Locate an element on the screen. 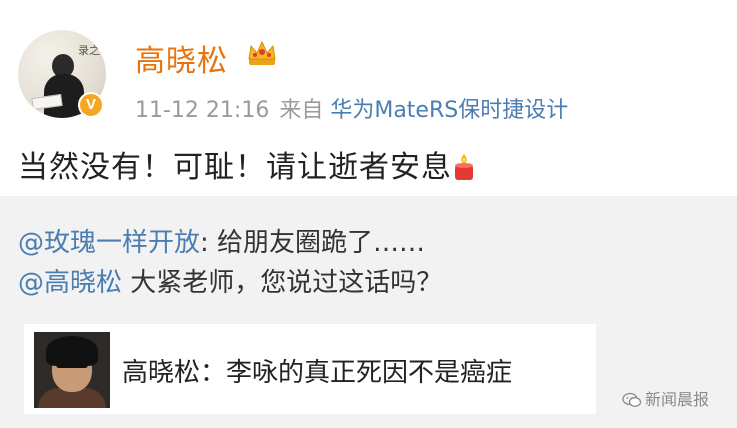 The width and height of the screenshot is (737, 428). mention-link: @高晓松 is located at coordinates (70, 283).